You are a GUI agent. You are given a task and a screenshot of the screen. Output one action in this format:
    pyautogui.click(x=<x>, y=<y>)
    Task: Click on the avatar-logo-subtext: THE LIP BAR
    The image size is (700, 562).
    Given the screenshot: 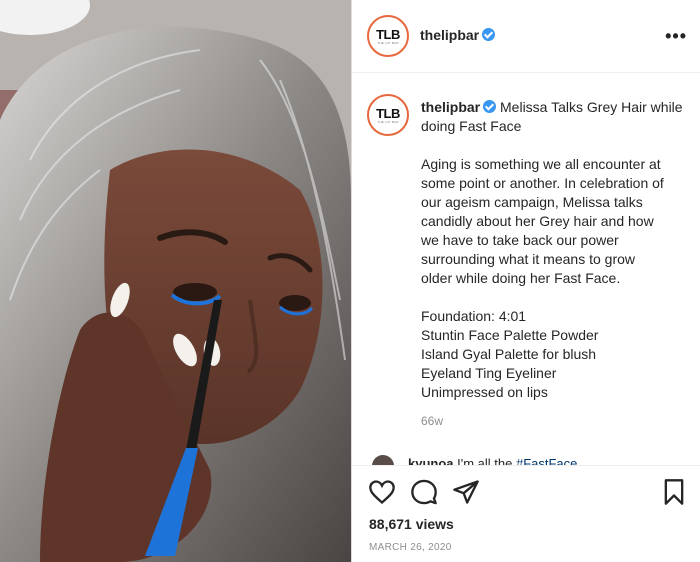 What is the action you would take?
    pyautogui.click(x=388, y=42)
    